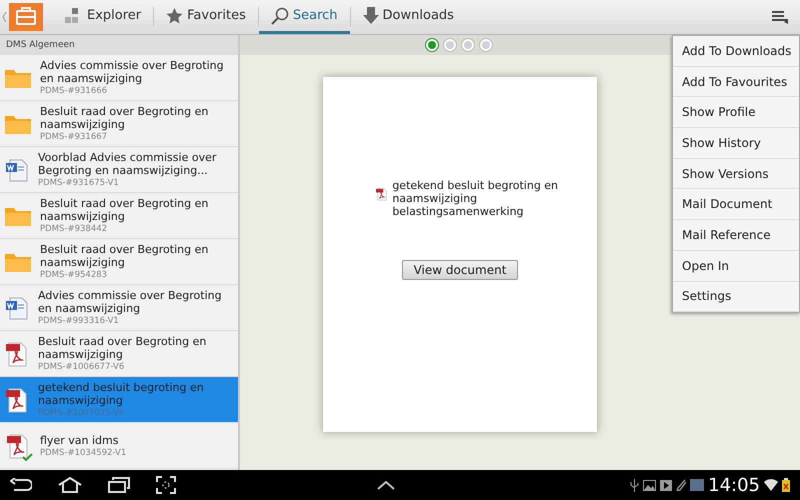 The width and height of the screenshot is (800, 500). I want to click on menu-icon, so click(780, 17).